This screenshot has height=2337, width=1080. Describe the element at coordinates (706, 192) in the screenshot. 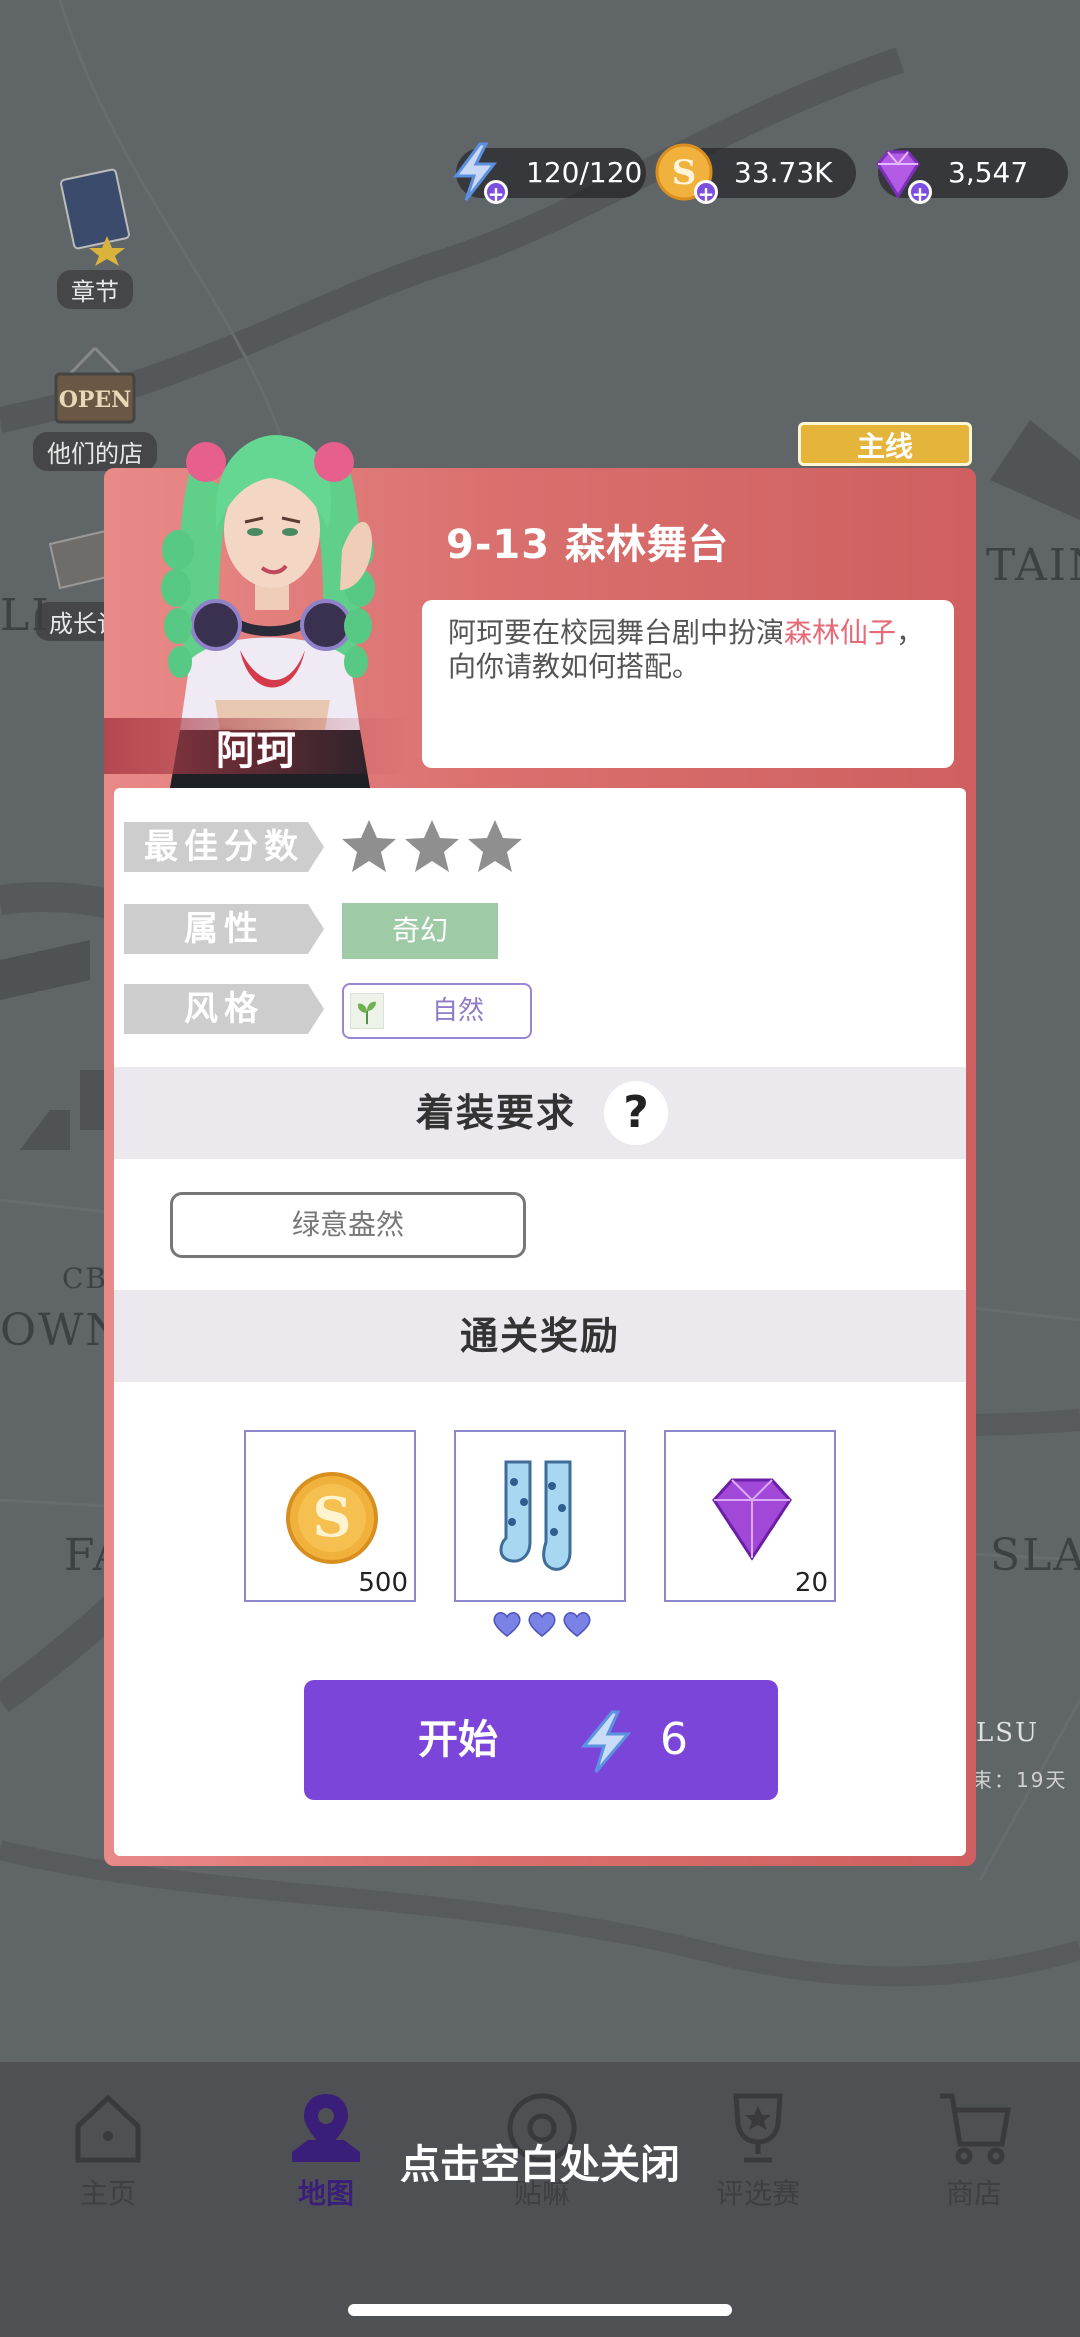

I see `coin-add-icon: +` at that location.